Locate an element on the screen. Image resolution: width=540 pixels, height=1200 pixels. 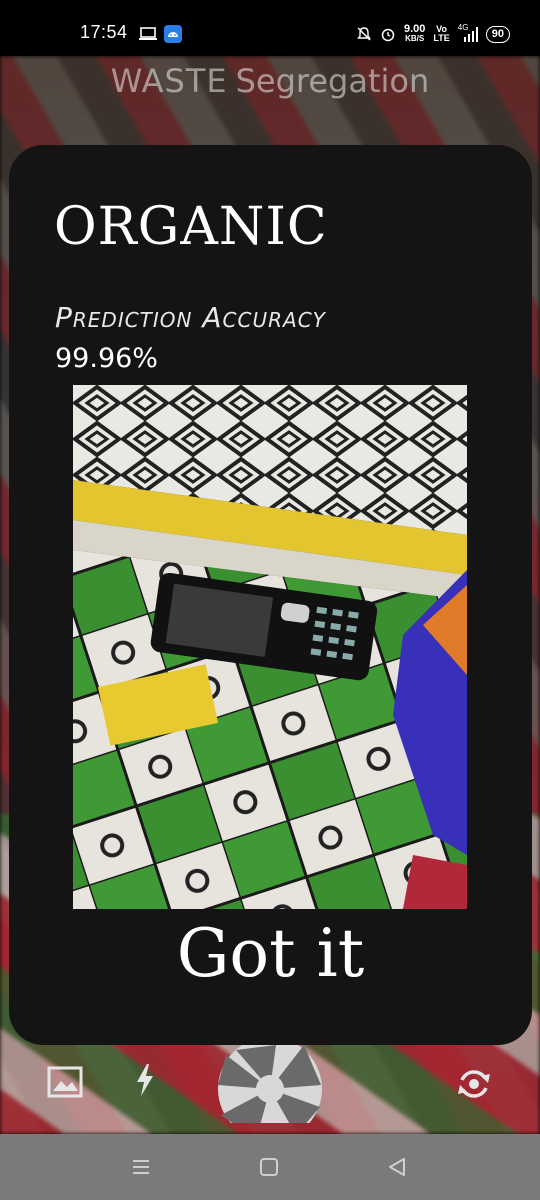
net-speed: 9.00 KB/S is located at coordinates (414, 34).